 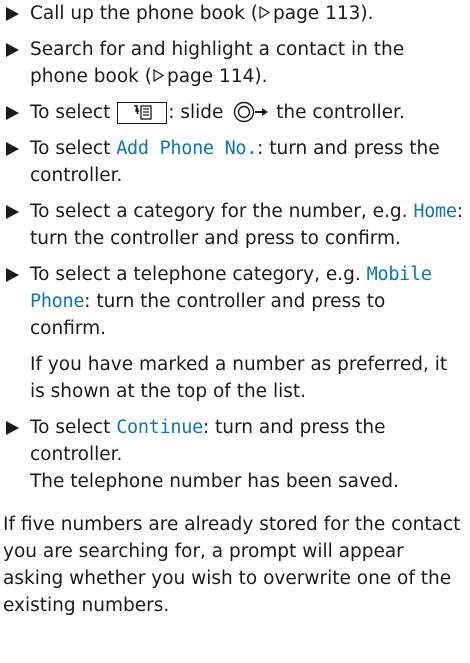 What do you see at coordinates (159, 427) in the screenshot?
I see `menu-item-continue: Continue` at bounding box center [159, 427].